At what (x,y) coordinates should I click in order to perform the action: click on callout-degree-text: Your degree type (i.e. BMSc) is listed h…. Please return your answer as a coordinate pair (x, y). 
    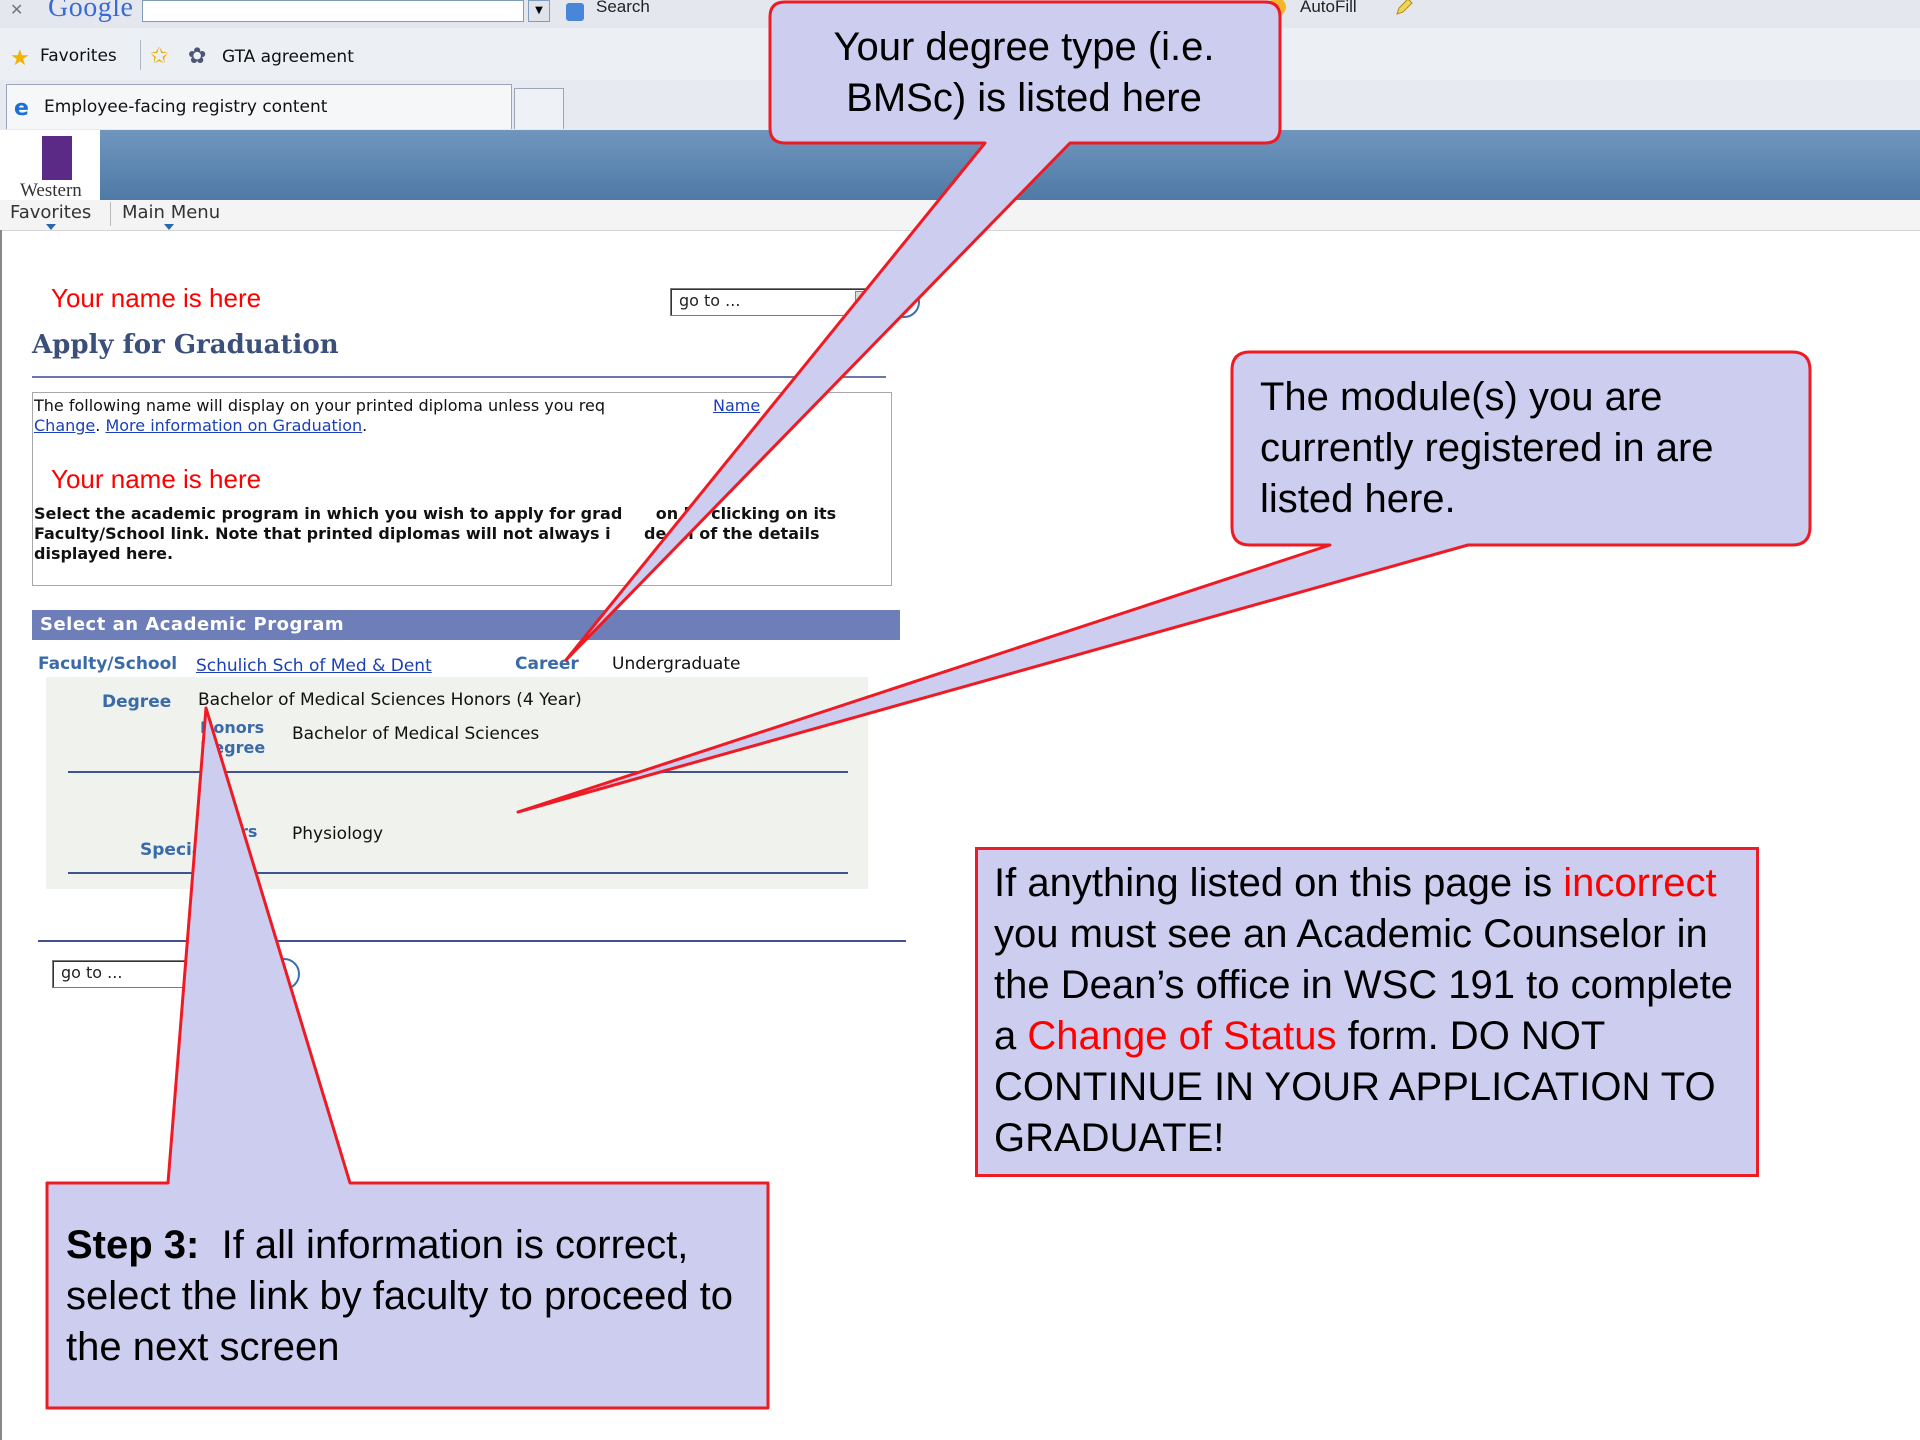
    Looking at the image, I should click on (1024, 72).